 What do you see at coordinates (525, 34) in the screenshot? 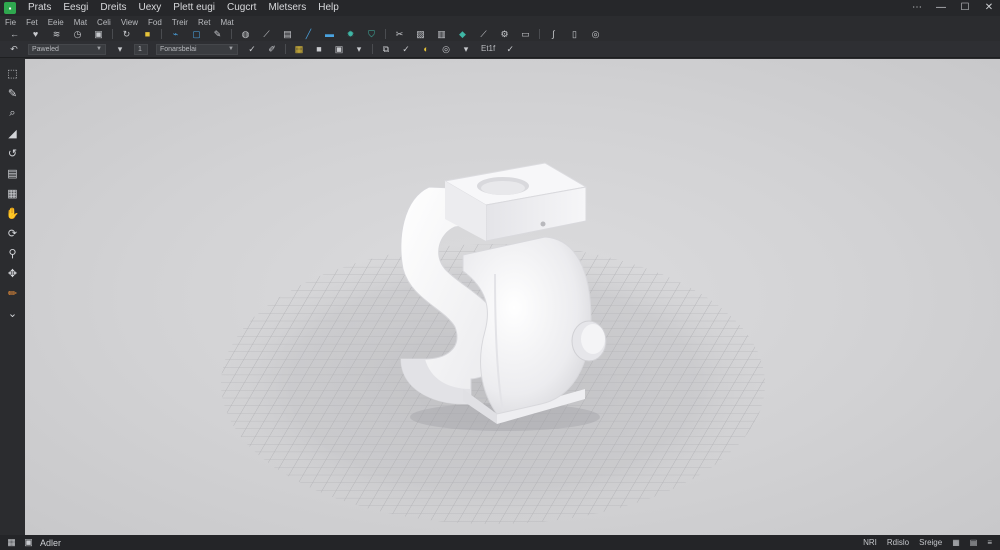
I see `frame-icon: ▭` at bounding box center [525, 34].